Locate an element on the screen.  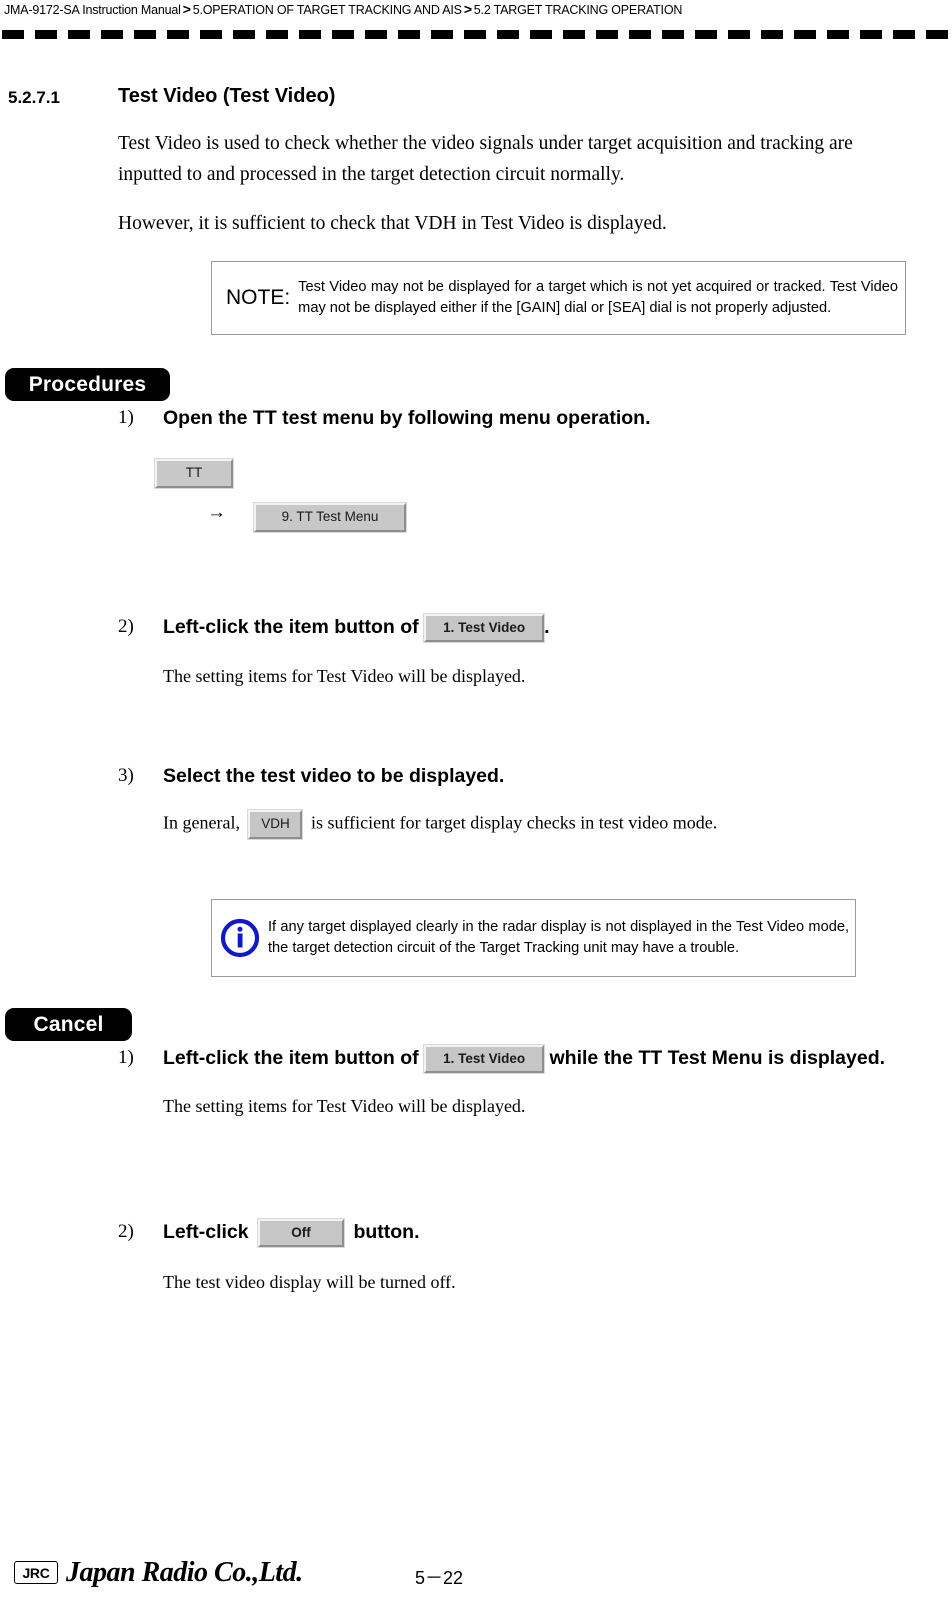
procedures-step-2-number: 2) is located at coordinates (126, 626).